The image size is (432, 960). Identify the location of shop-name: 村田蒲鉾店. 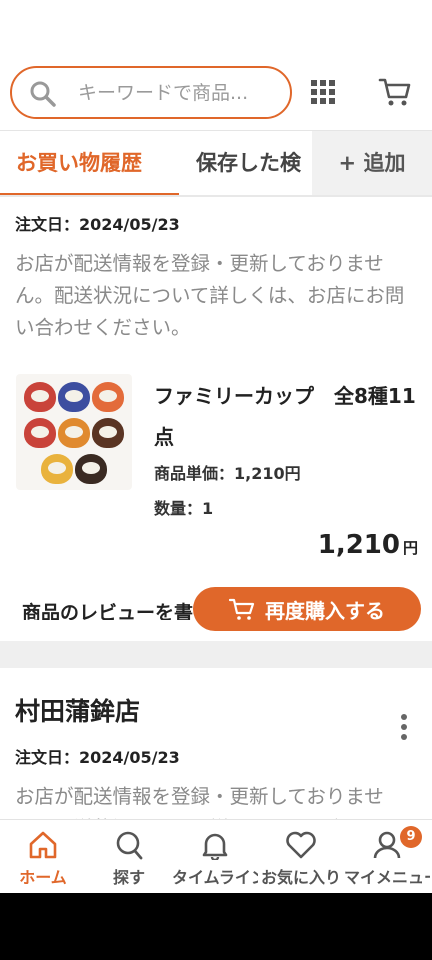
(77, 710).